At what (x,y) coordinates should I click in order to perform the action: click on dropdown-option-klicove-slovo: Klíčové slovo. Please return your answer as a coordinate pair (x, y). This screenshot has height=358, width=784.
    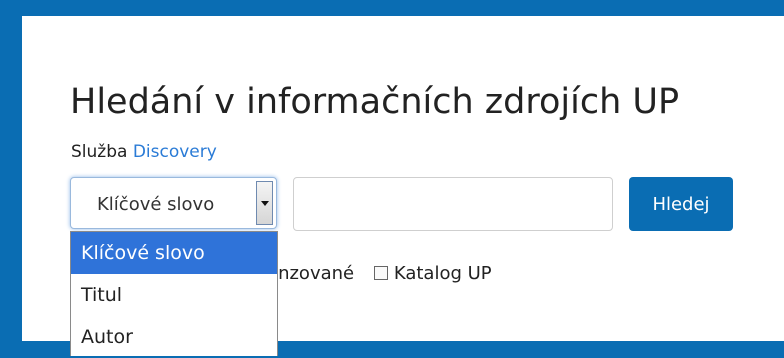
    Looking at the image, I should click on (174, 253).